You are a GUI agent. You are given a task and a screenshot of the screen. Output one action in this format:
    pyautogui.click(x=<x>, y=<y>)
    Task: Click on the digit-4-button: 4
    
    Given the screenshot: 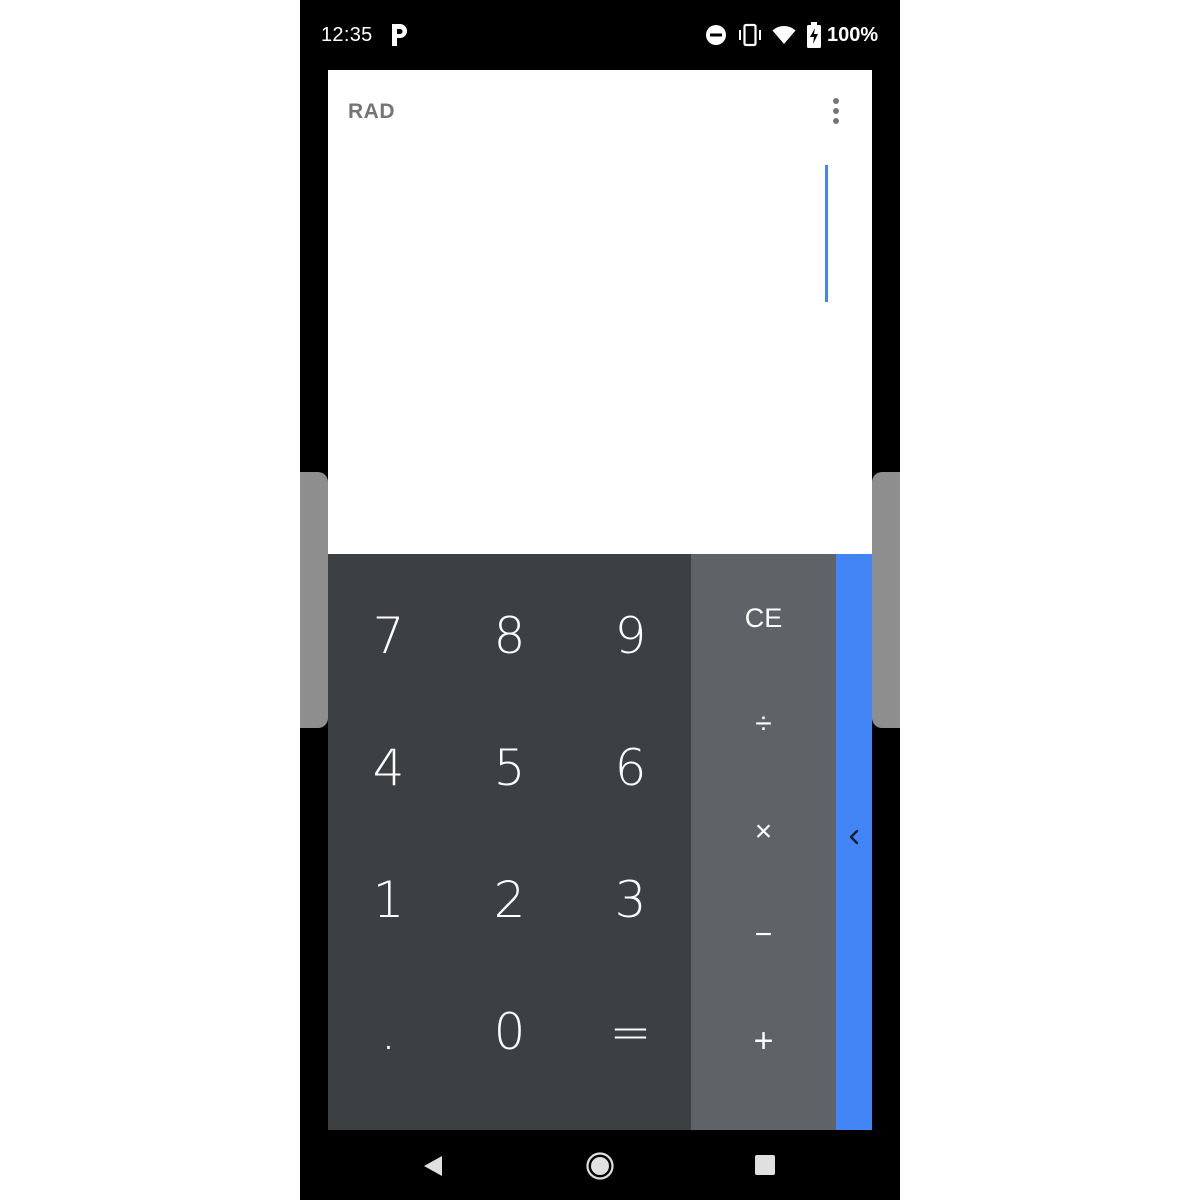 What is the action you would take?
    pyautogui.click(x=388, y=768)
    